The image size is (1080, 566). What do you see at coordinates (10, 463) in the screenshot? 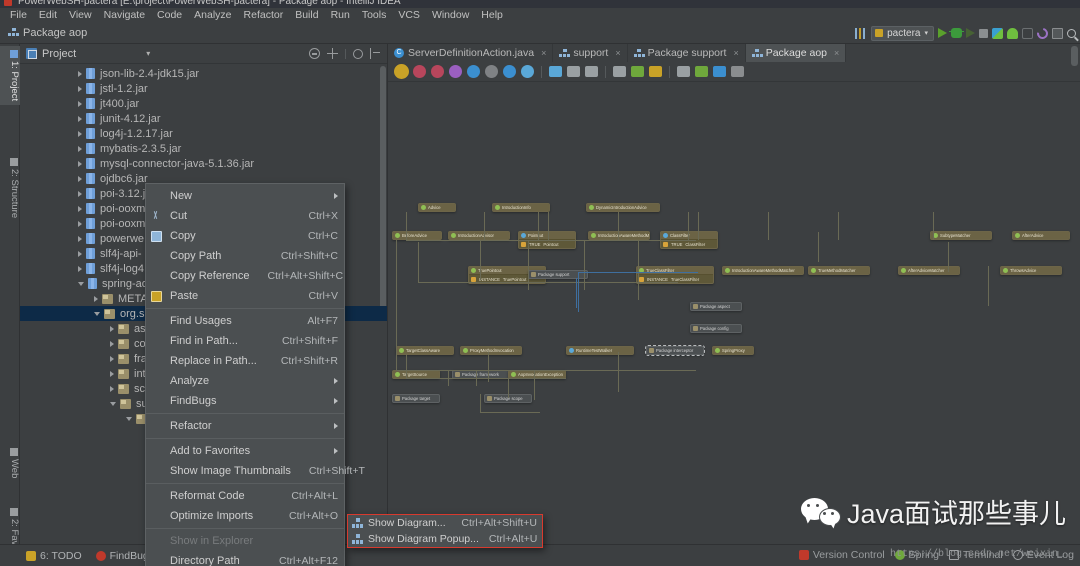
I see `tool-window-web: Web` at bounding box center [10, 463].